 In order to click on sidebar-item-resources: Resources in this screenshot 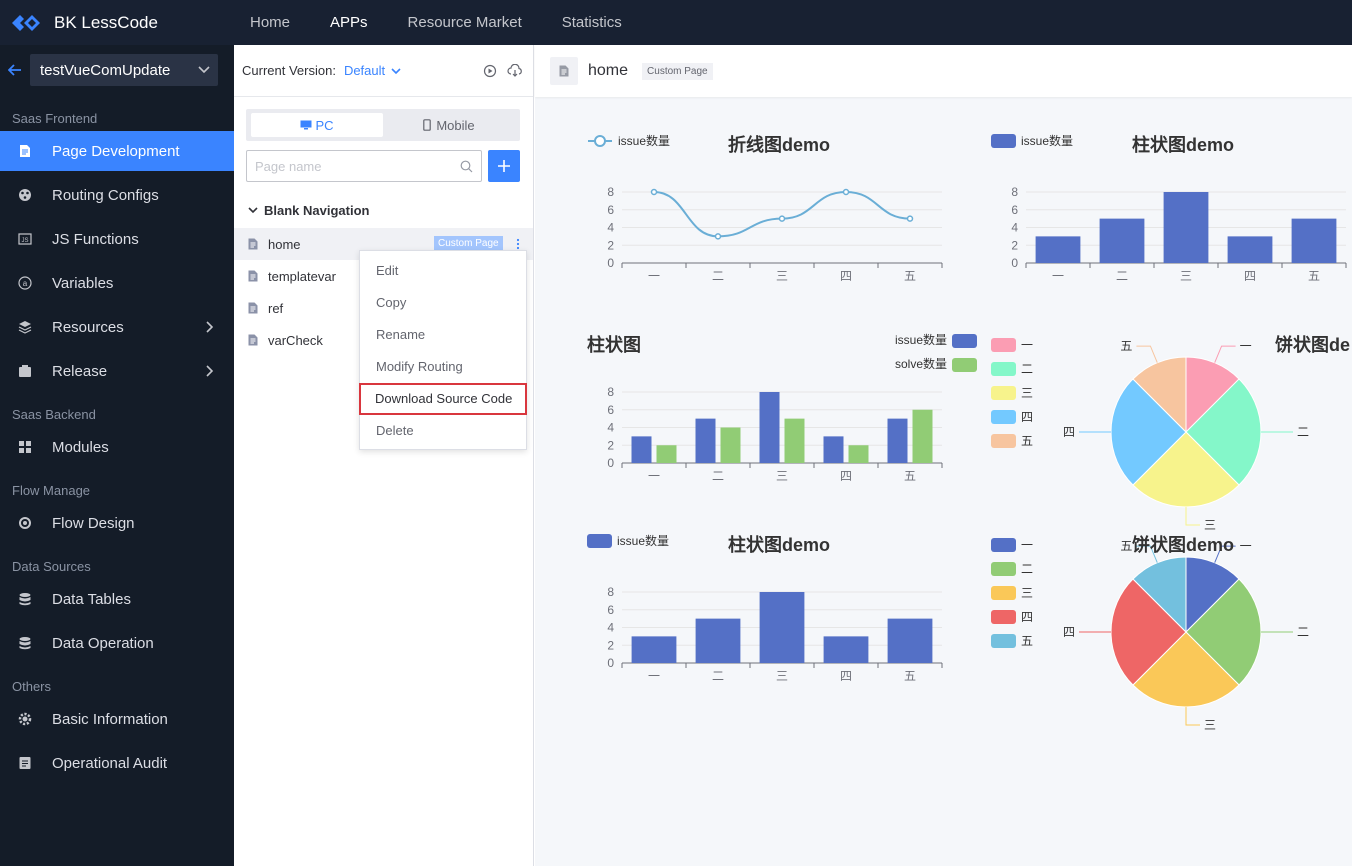, I will do `click(117, 327)`.